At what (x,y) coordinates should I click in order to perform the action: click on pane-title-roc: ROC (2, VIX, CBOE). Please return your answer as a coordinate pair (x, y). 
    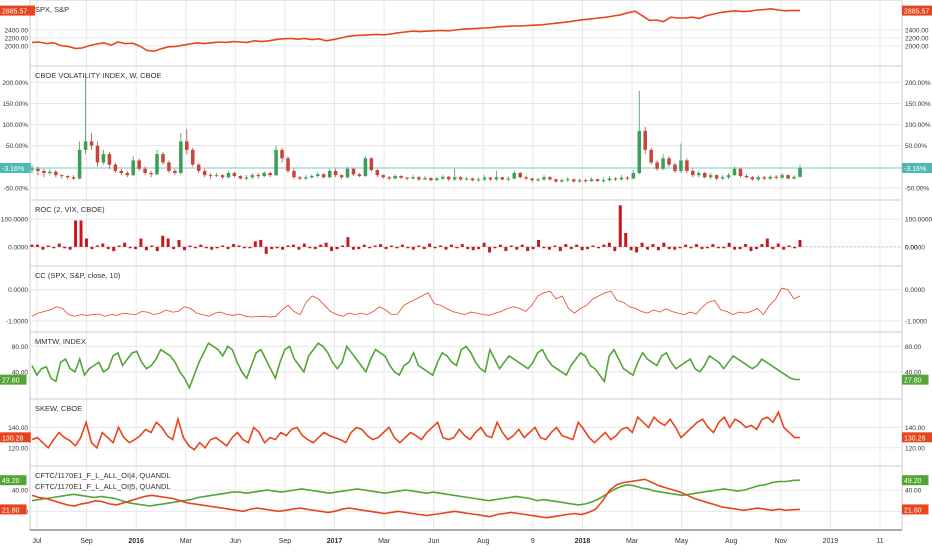
    Looking at the image, I should click on (70, 209).